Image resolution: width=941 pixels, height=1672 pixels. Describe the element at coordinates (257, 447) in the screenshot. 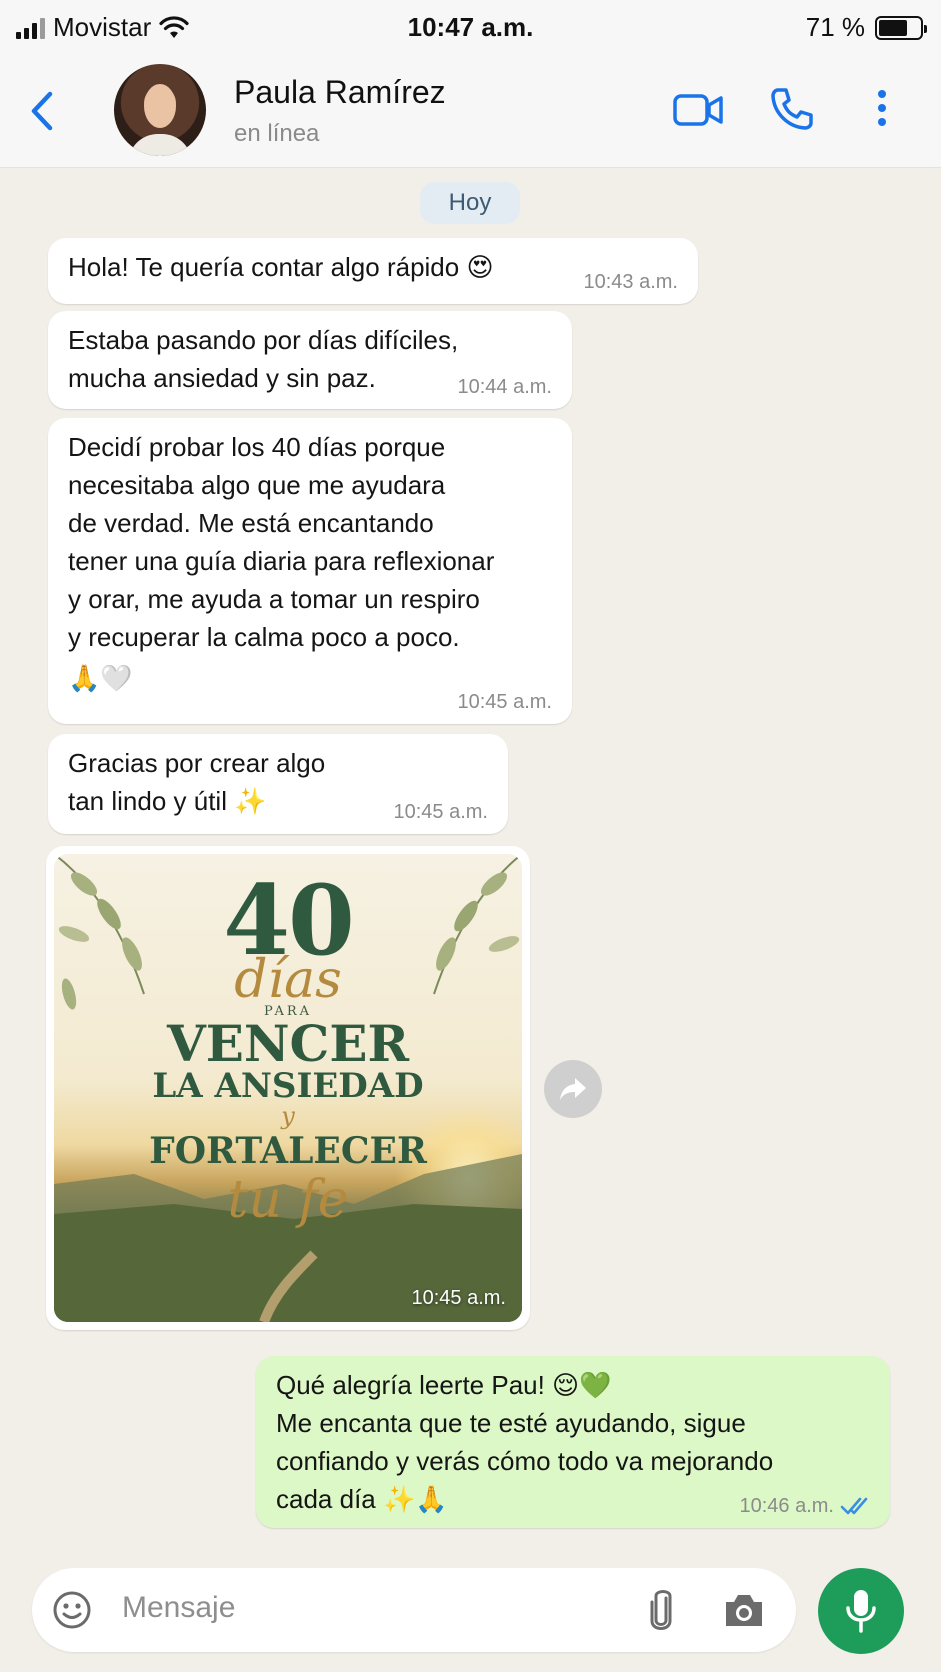

I see `message-line: Decidí probar los 40 días porque` at that location.